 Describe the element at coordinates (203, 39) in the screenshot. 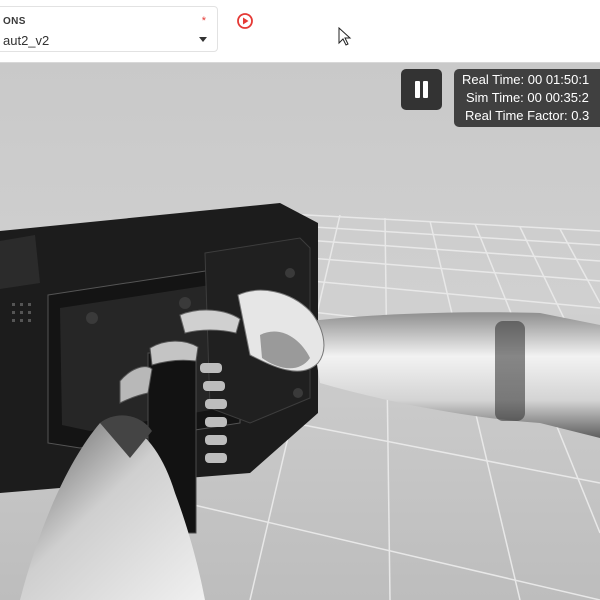

I see `chevron-down-icon` at that location.